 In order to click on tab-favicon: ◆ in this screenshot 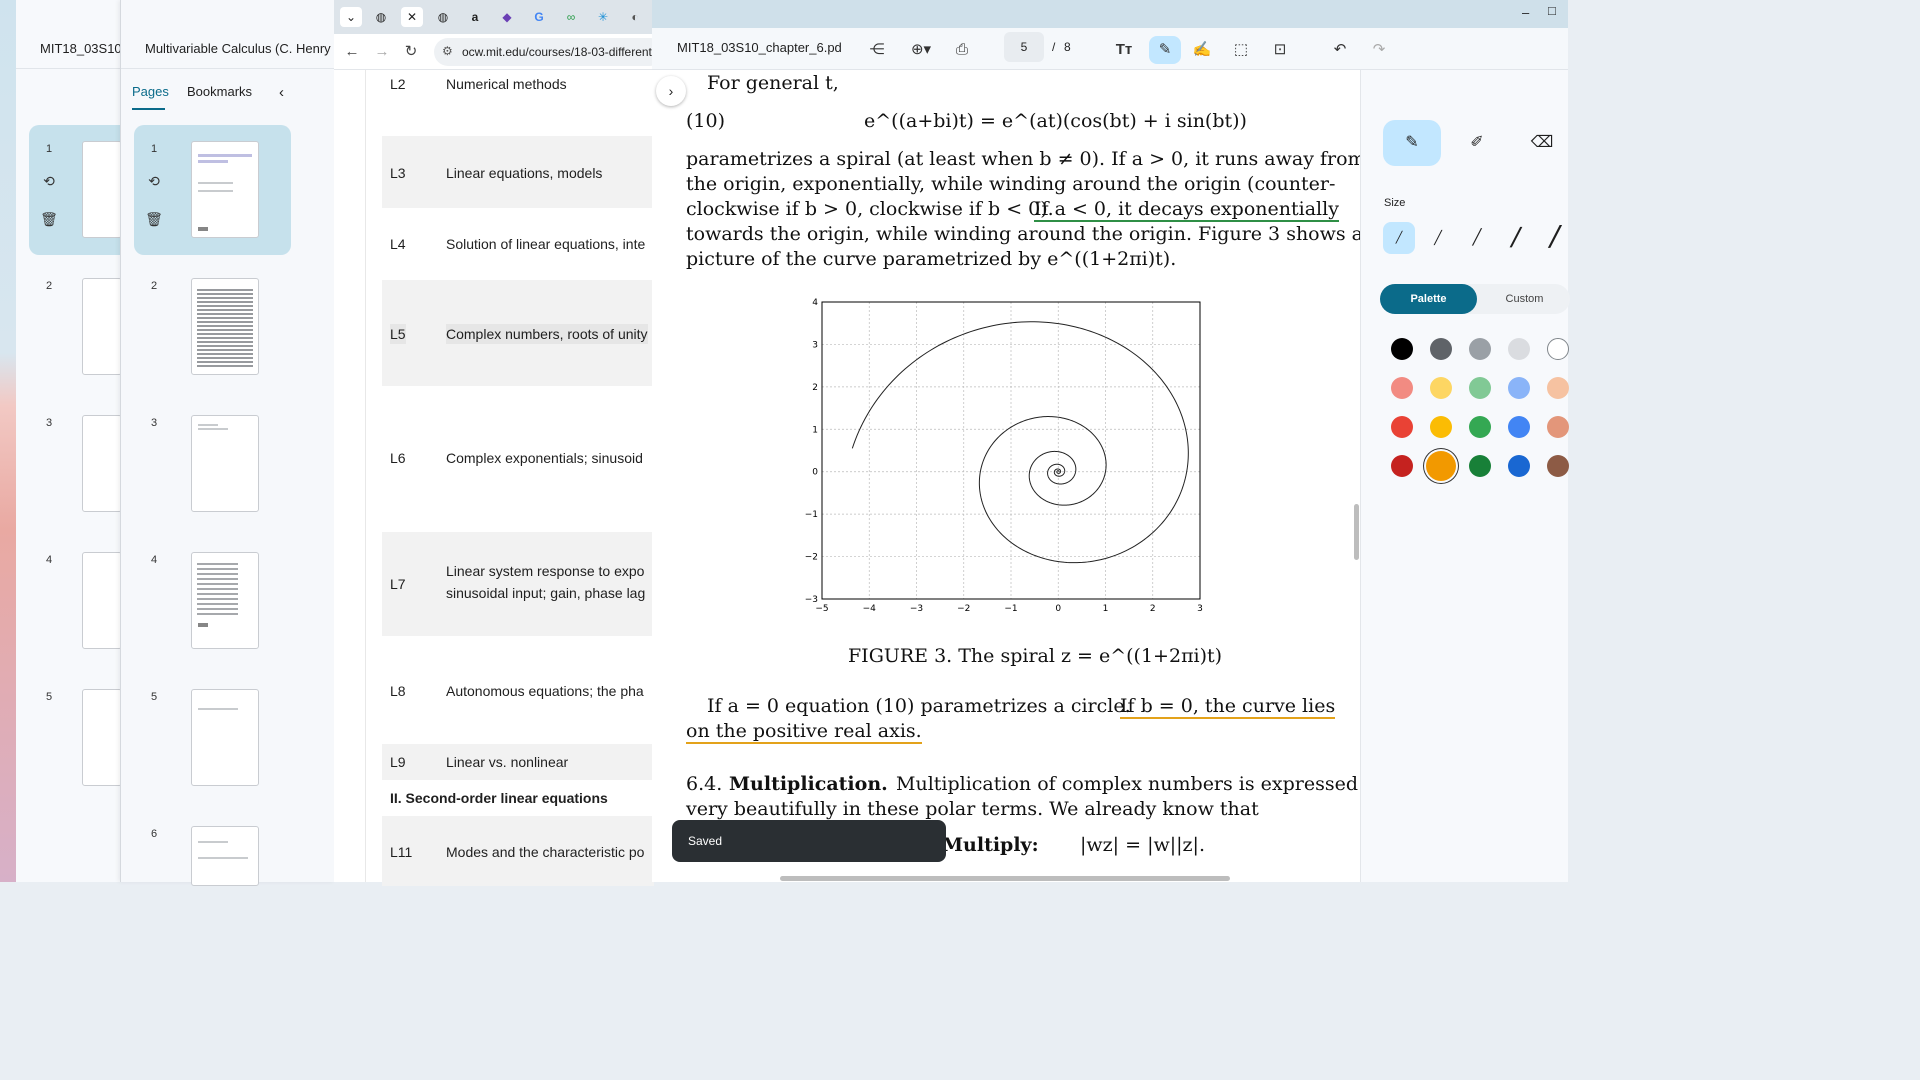, I will do `click(507, 17)`.